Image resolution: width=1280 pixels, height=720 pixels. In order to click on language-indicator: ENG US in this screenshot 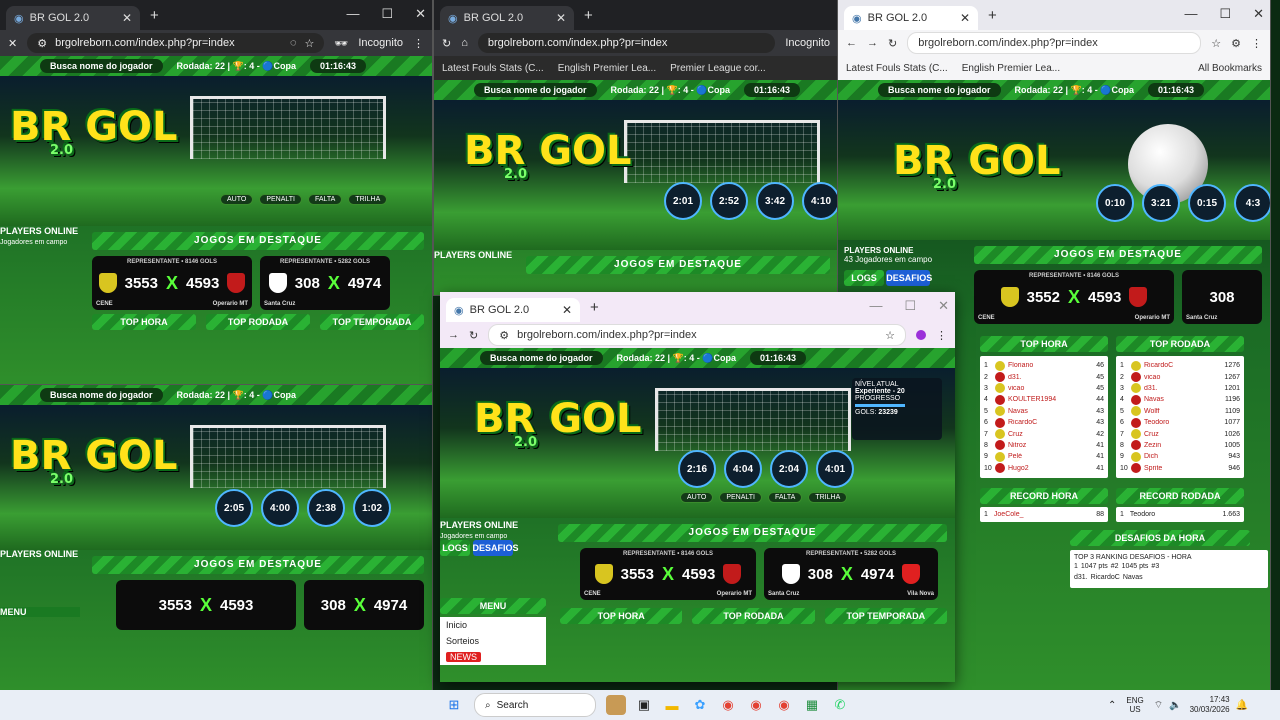, I will do `click(1134, 705)`.